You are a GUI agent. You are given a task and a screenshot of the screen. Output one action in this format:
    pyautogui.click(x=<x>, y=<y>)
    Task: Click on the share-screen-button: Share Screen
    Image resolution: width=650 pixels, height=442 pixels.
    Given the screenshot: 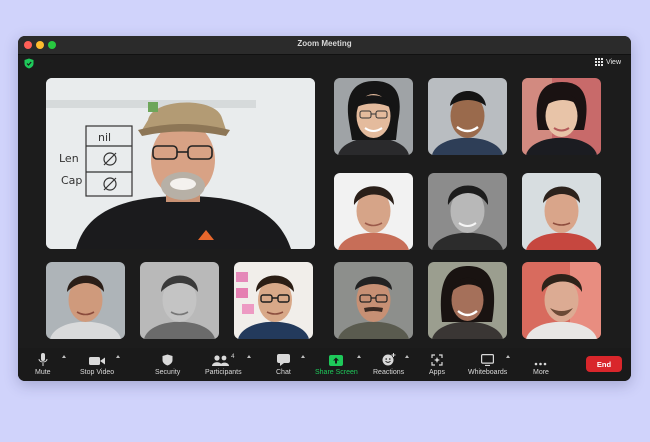 What is the action you would take?
    pyautogui.click(x=336, y=364)
    